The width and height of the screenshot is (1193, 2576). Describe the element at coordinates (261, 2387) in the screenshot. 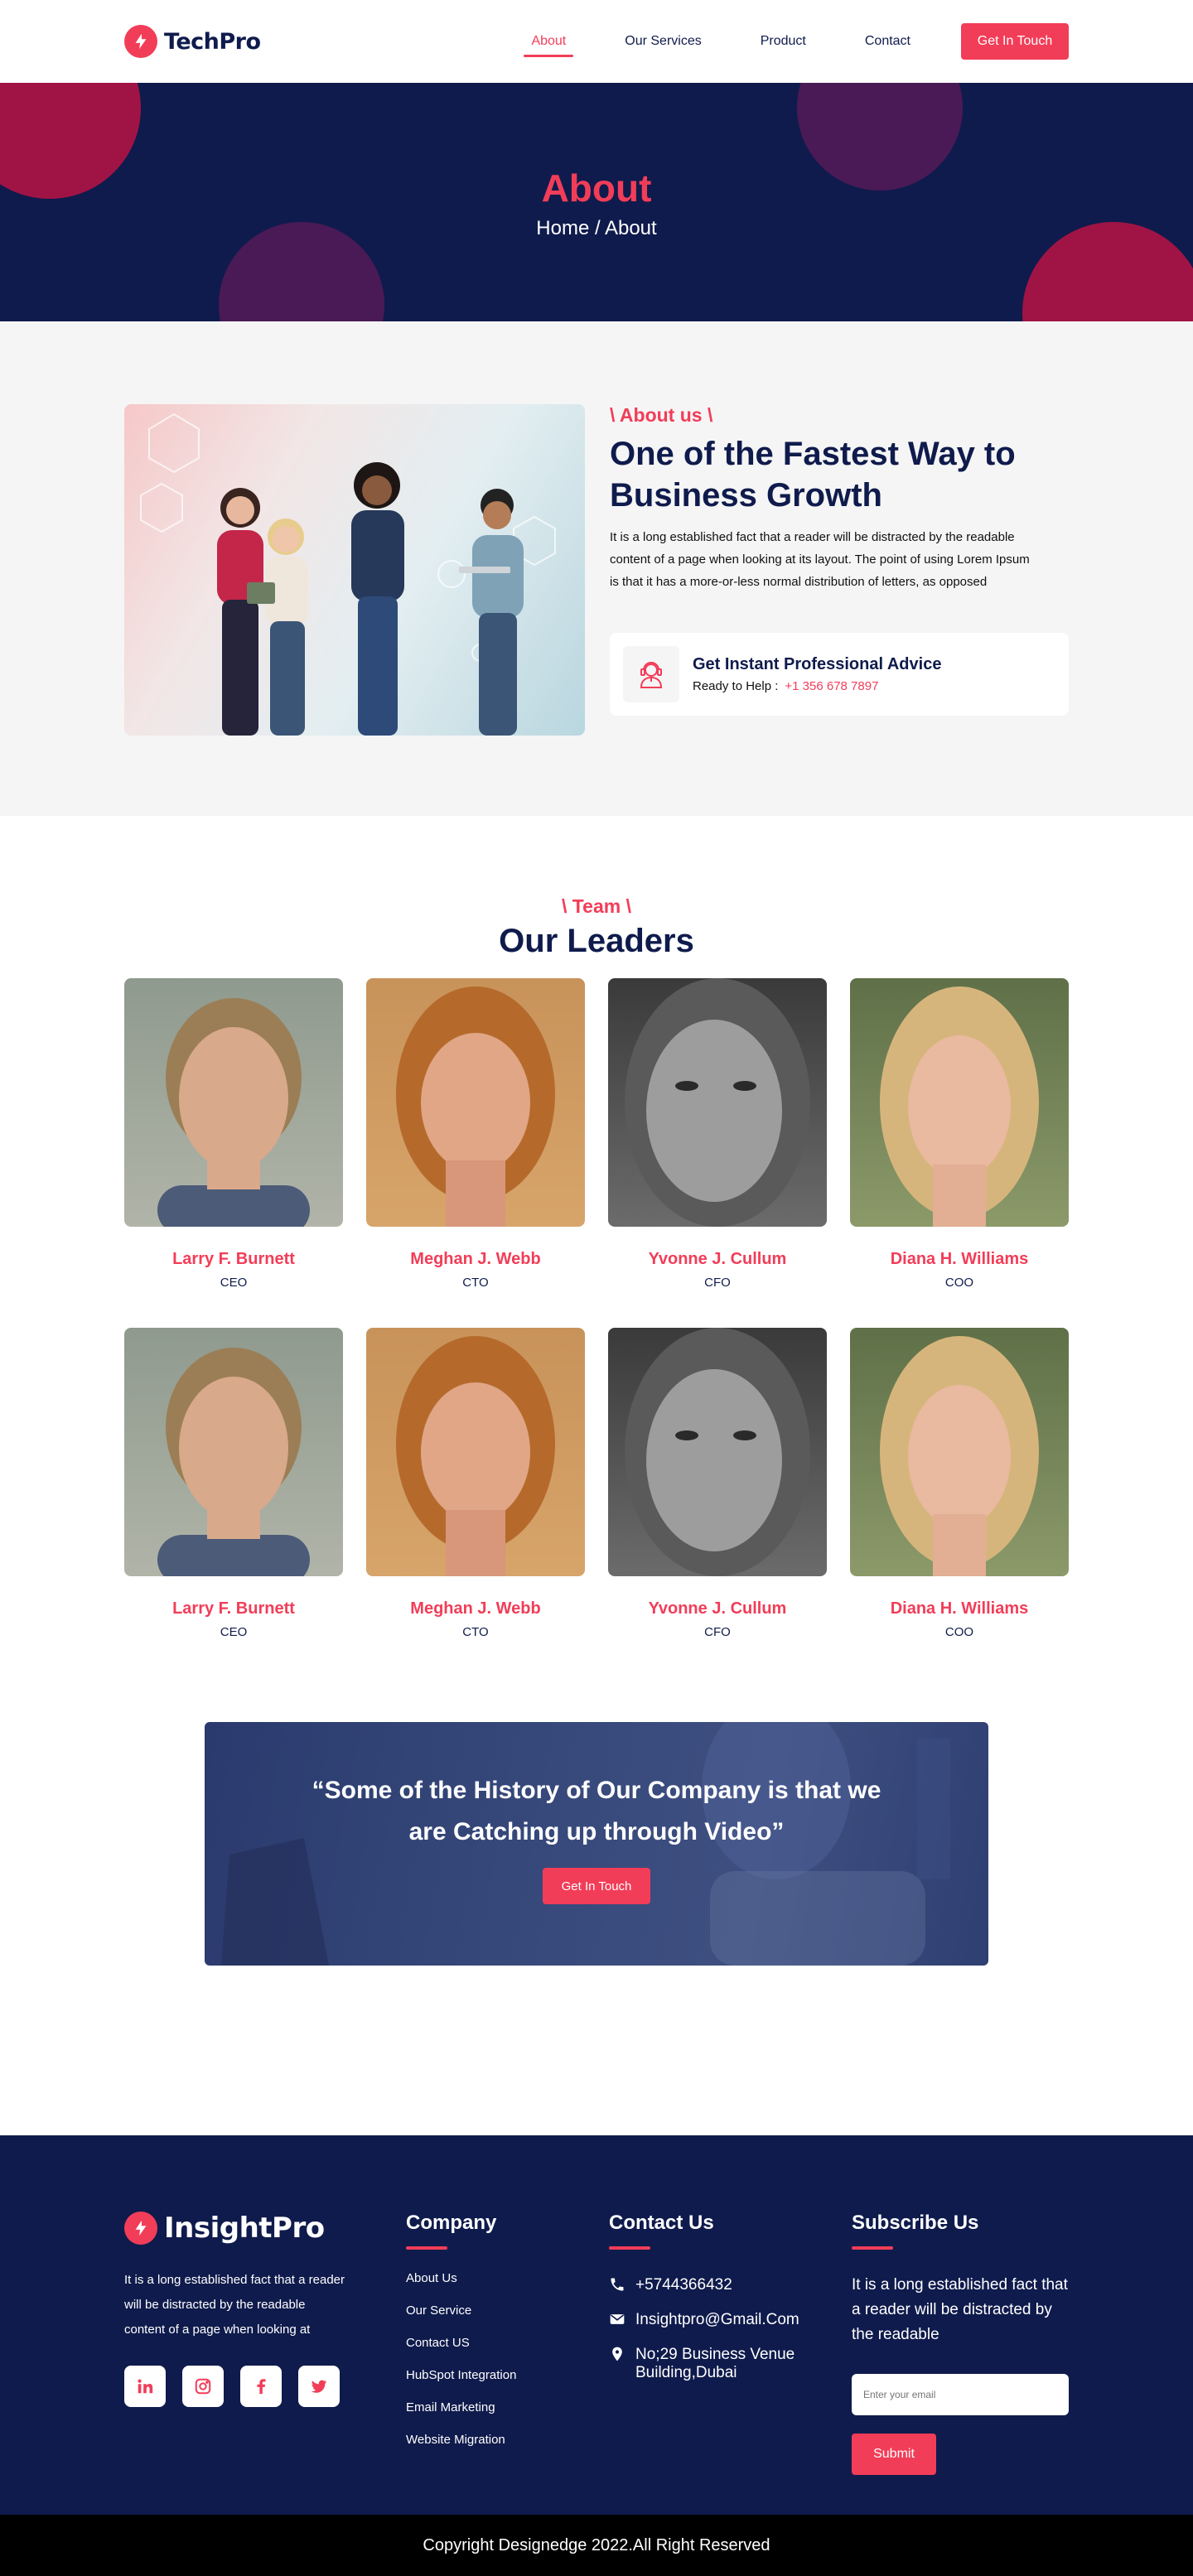

I see `facebook-icon` at that location.